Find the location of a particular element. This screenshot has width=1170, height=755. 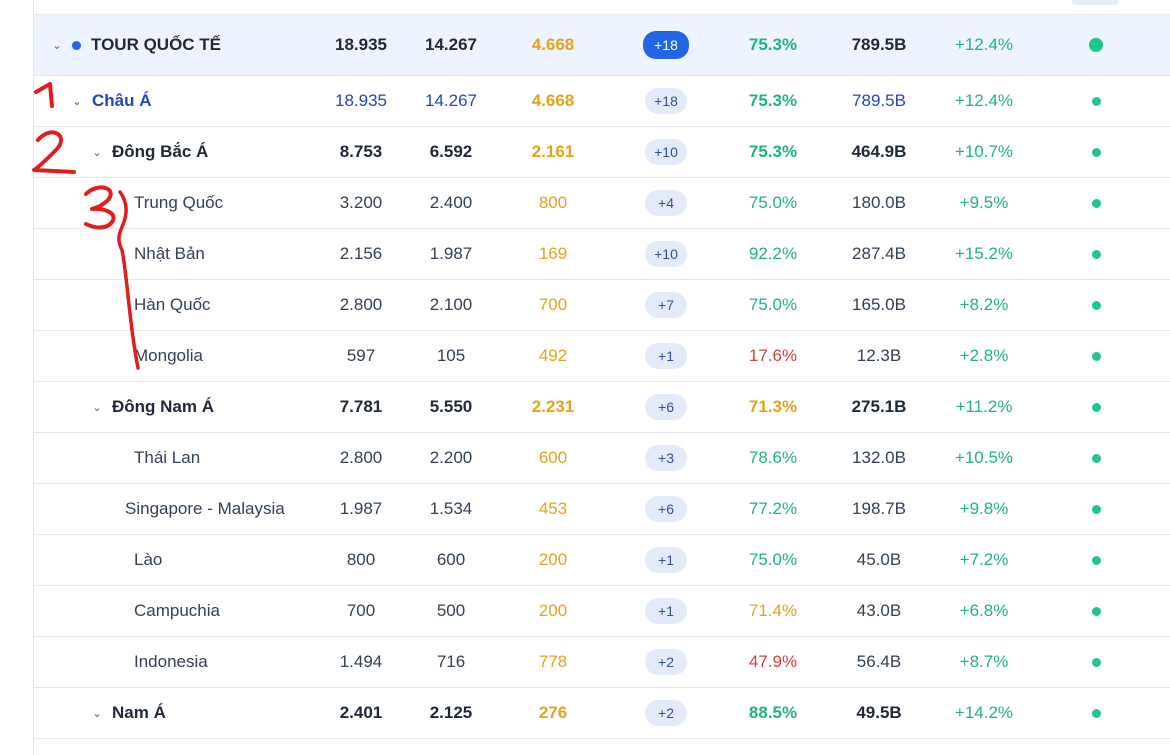

occupancy-cell-value: 75.0% is located at coordinates (773, 202).